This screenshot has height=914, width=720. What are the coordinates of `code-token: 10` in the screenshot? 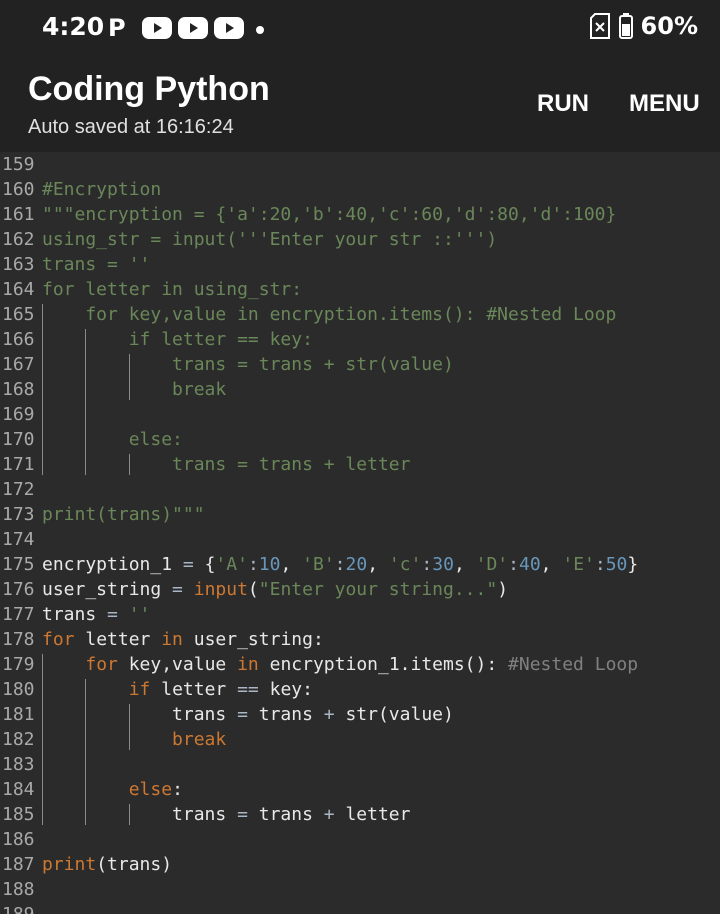 It's located at (269, 564).